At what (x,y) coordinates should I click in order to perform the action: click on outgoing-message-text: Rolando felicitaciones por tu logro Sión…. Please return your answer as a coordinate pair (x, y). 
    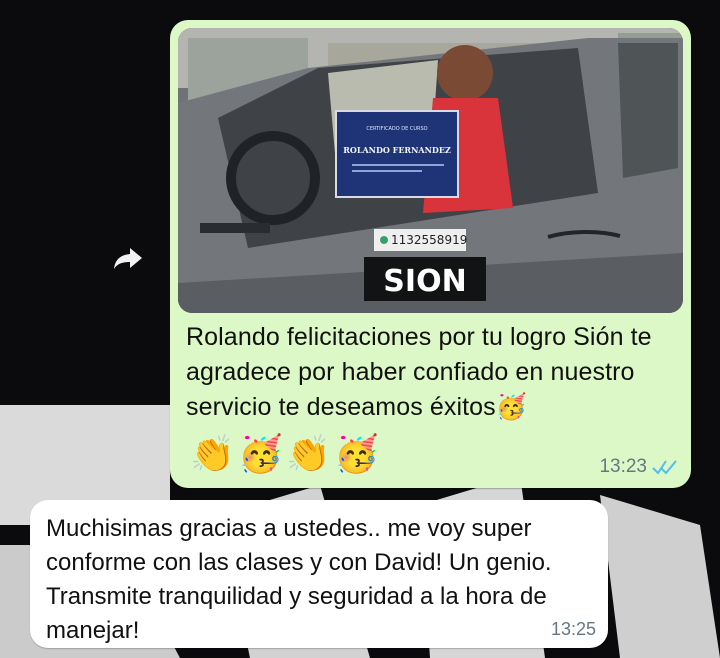
    Looking at the image, I should click on (419, 372).